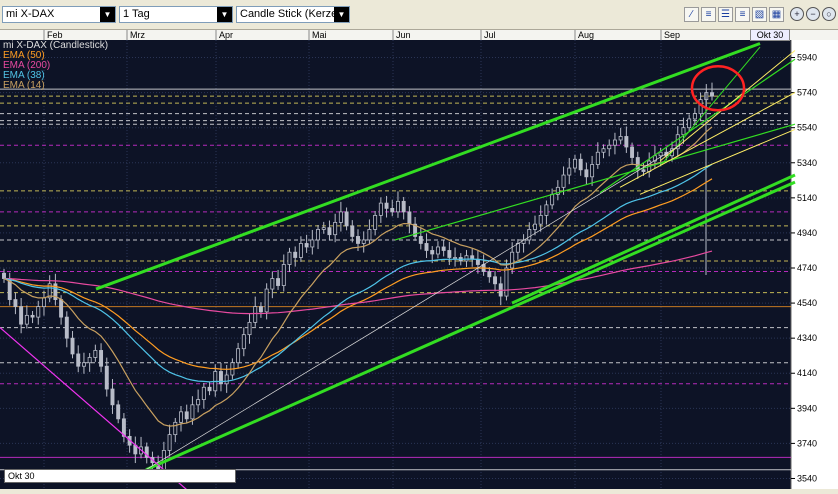  Describe the element at coordinates (770, 35) in the screenshot. I see `crosshair-date-label: Okt 30` at that location.